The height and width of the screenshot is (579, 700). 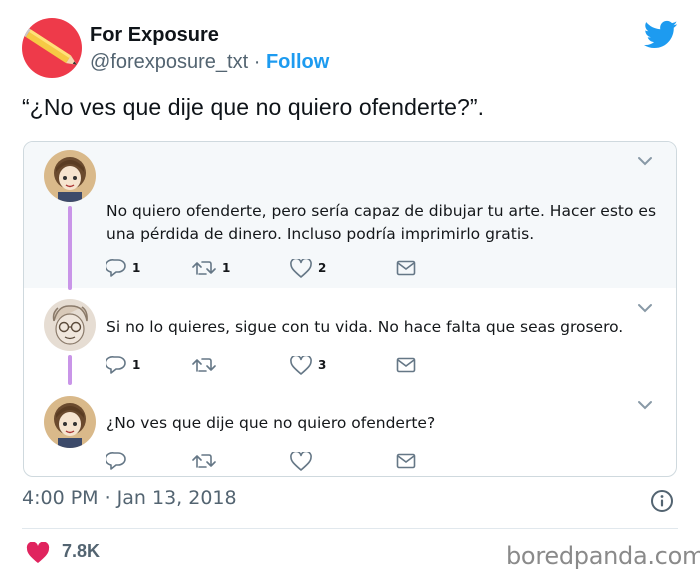 I want to click on action-bar, so click(x=261, y=461).